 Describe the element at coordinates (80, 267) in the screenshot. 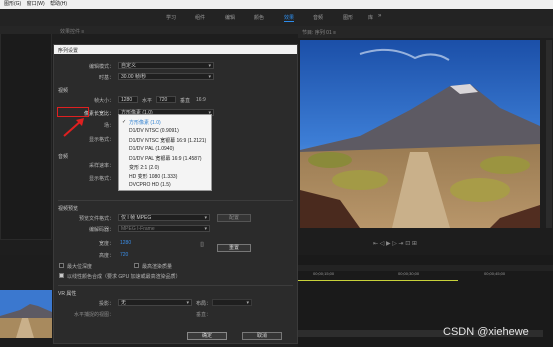

I see `max-bit-depth-label: 最大位深度` at that location.